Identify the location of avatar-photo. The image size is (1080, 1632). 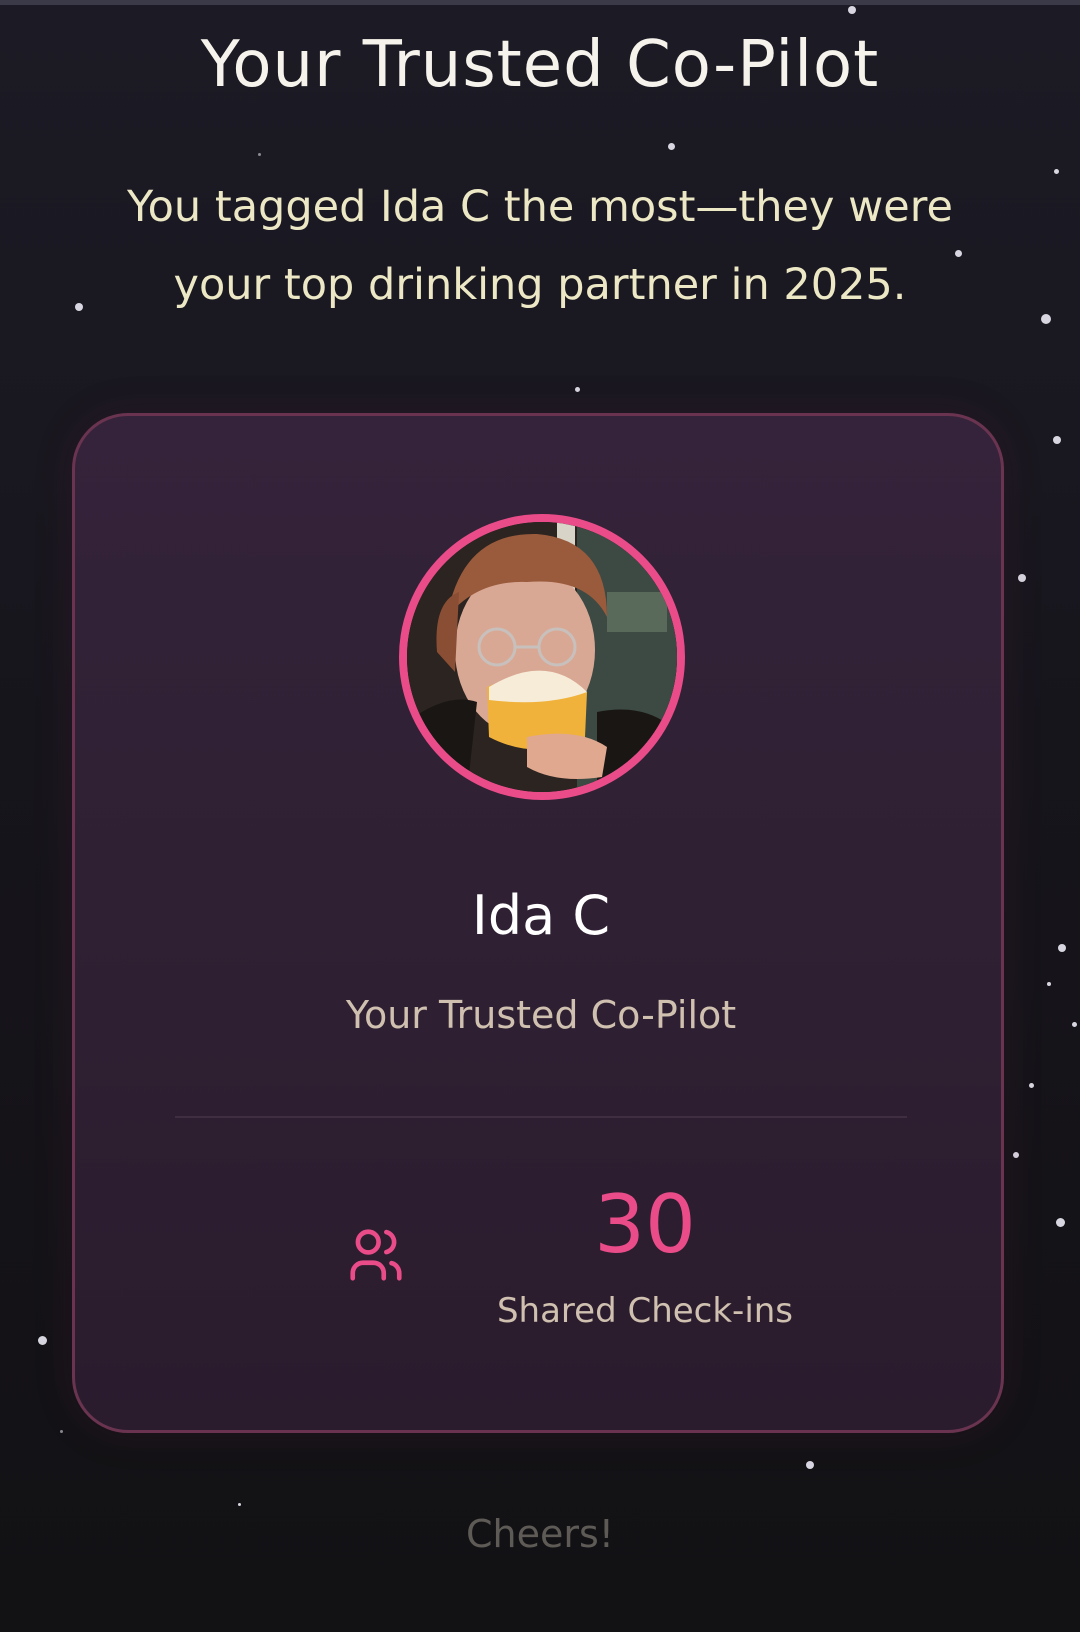
(542, 657).